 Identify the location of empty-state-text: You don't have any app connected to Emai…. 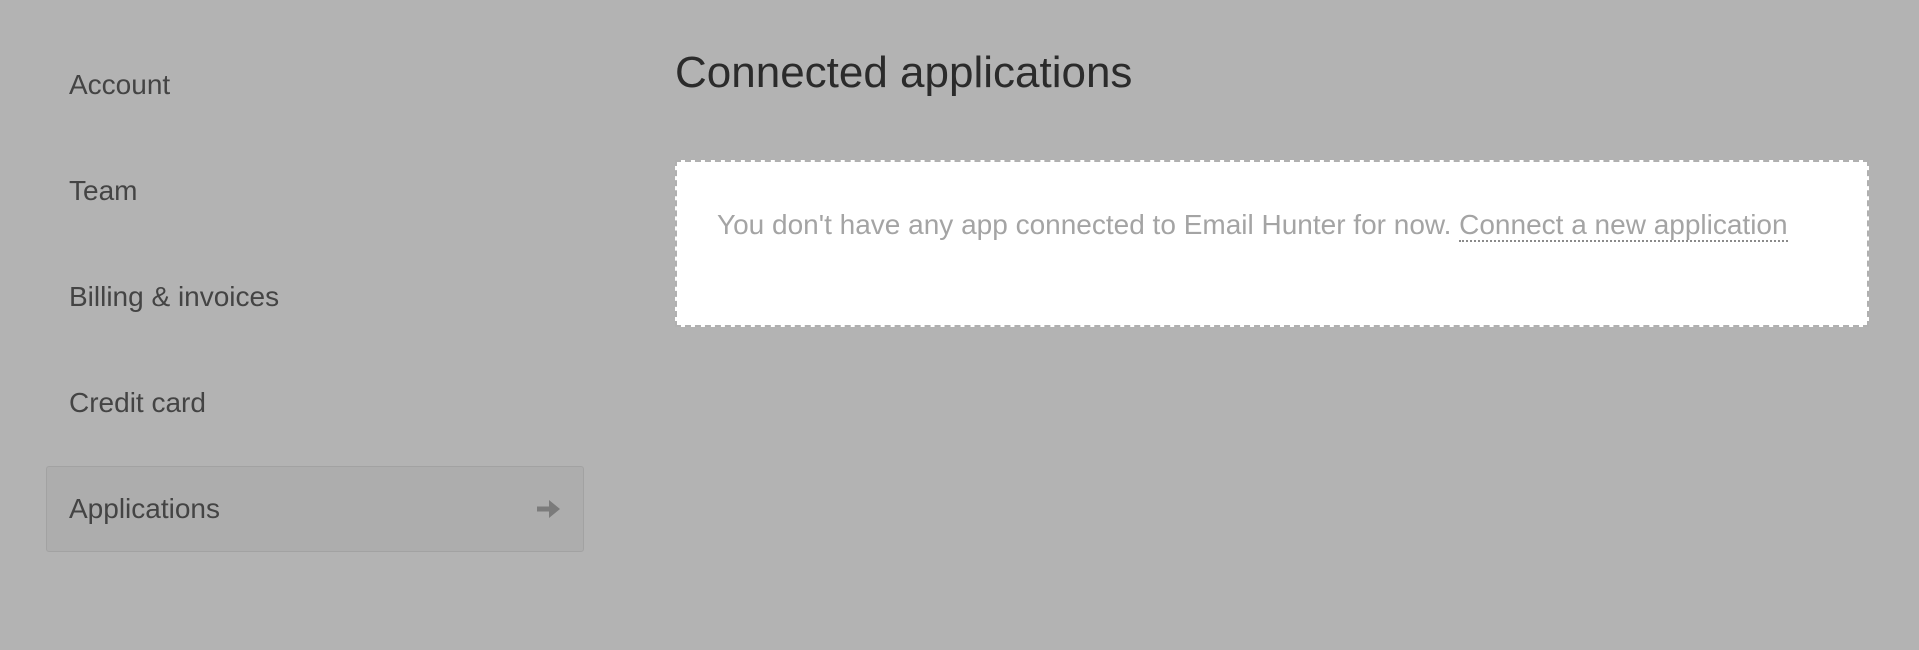
(1272, 225).